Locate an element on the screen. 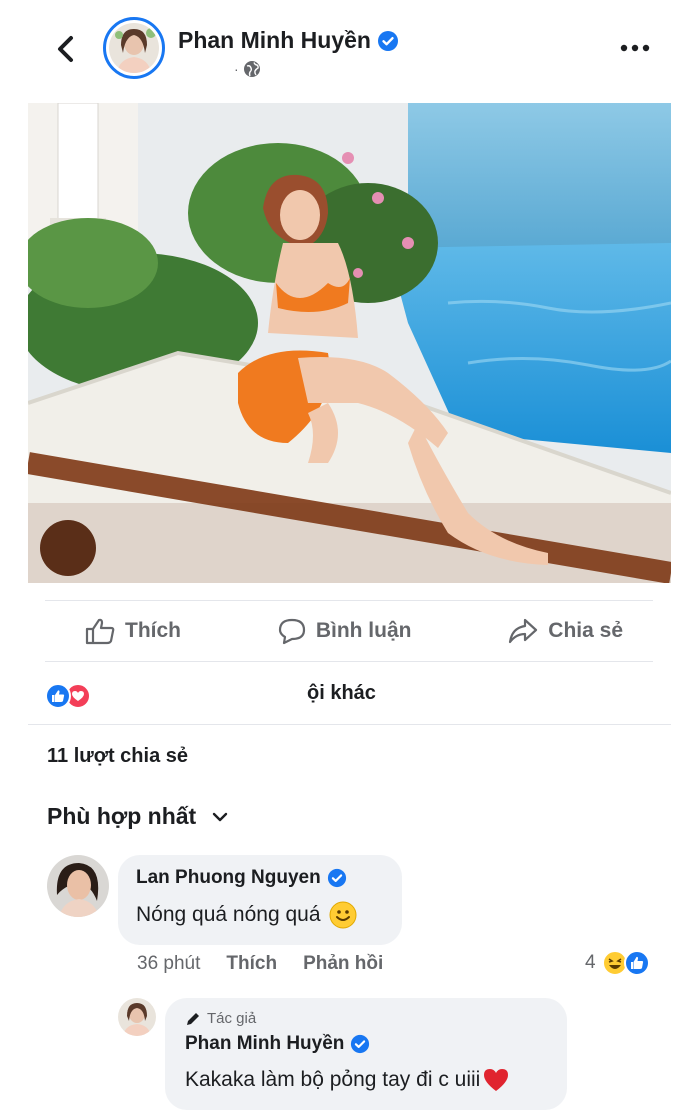 Image resolution: width=700 pixels, height=1120 pixels. author-badge-label: Tác giả is located at coordinates (232, 1018).